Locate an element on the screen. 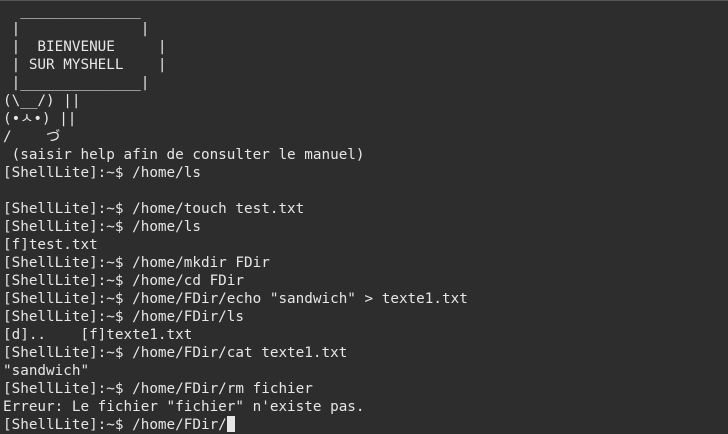  empty-output-line is located at coordinates (365, 191).